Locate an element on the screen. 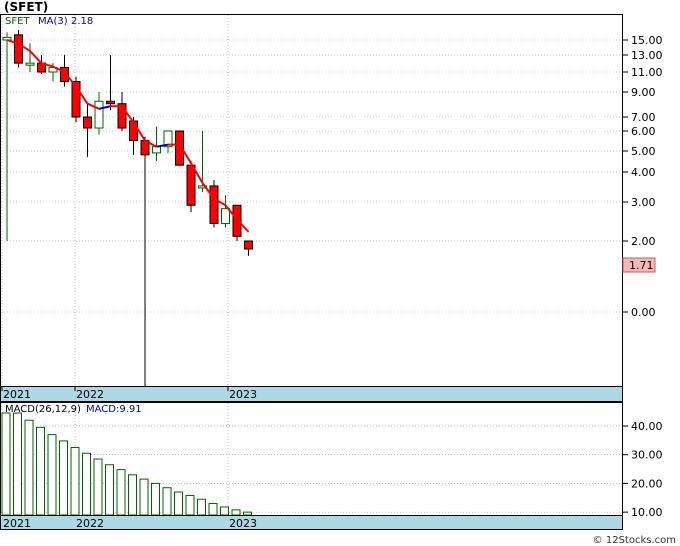  price-y-tick-label: 9.00 is located at coordinates (643, 92).